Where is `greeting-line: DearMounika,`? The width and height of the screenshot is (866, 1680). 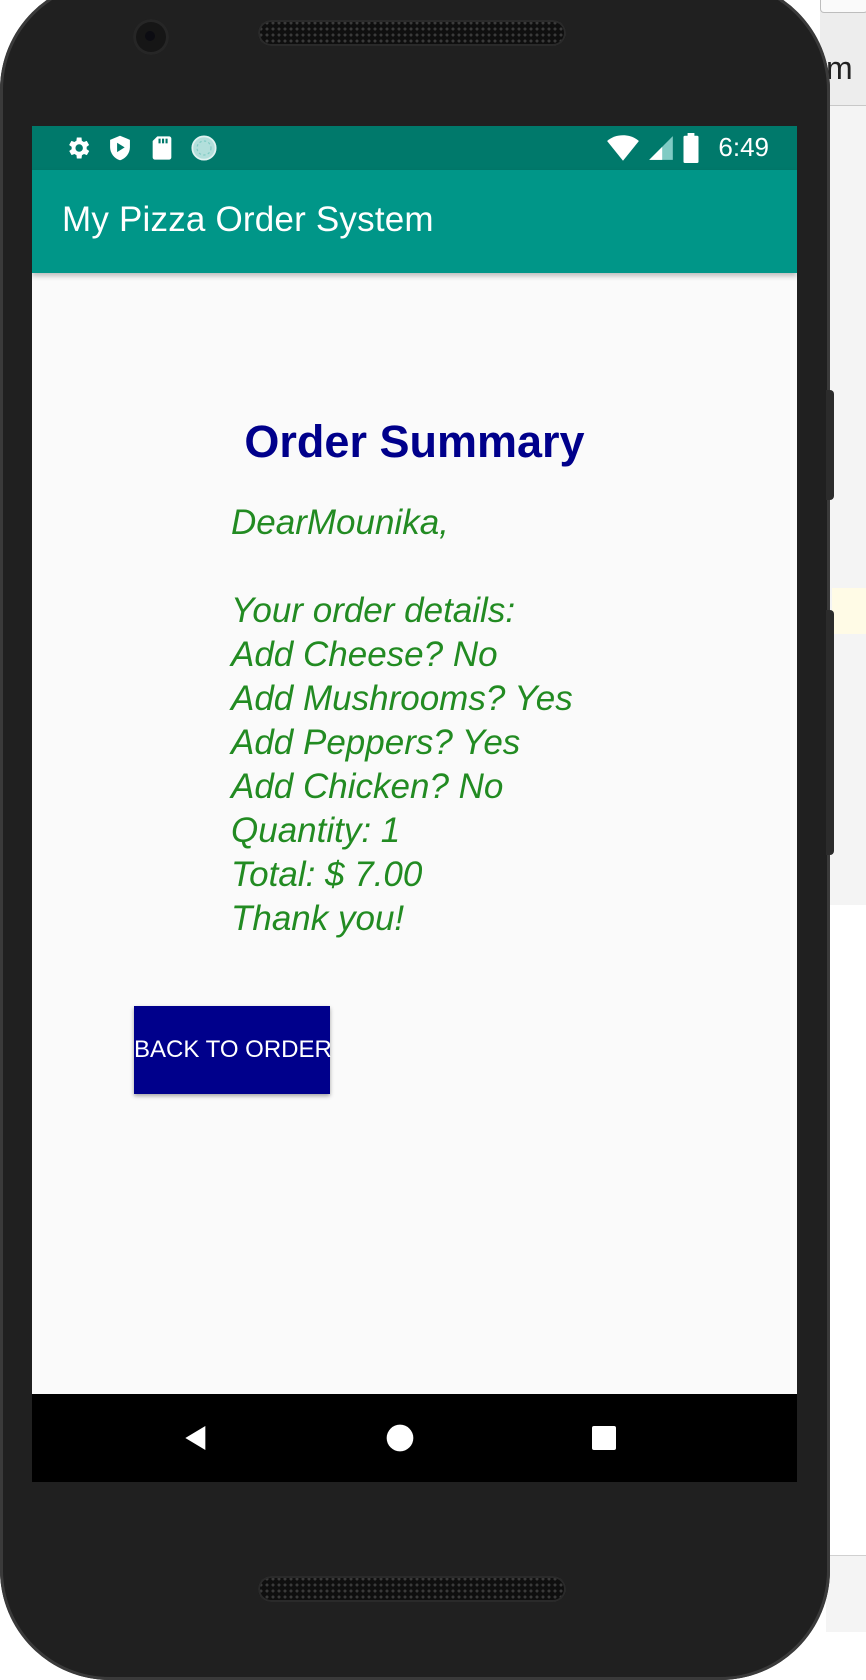 greeting-line: DearMounika, is located at coordinates (340, 522).